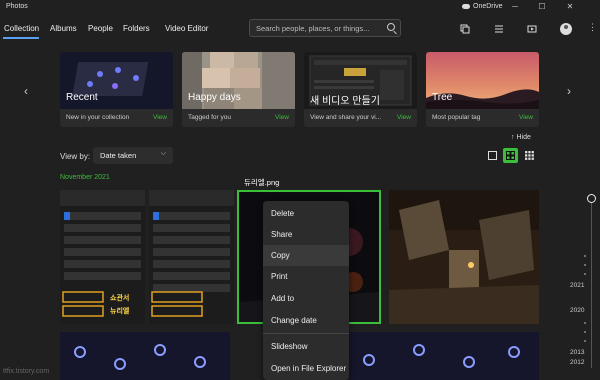 Image resolution: width=600 pixels, height=380 pixels. What do you see at coordinates (306, 368) in the screenshot?
I see `menu-item-open-in-file-explorer: Open in File Explorer` at bounding box center [306, 368].